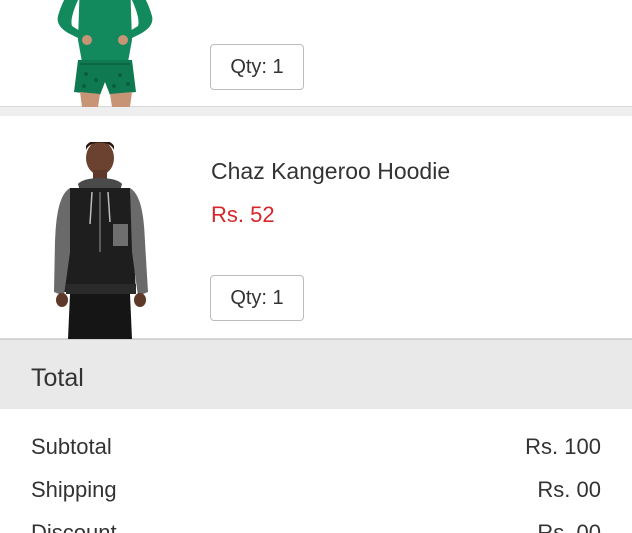  I want to click on product-name: Chaz Kangeroo Hoodie, so click(330, 171).